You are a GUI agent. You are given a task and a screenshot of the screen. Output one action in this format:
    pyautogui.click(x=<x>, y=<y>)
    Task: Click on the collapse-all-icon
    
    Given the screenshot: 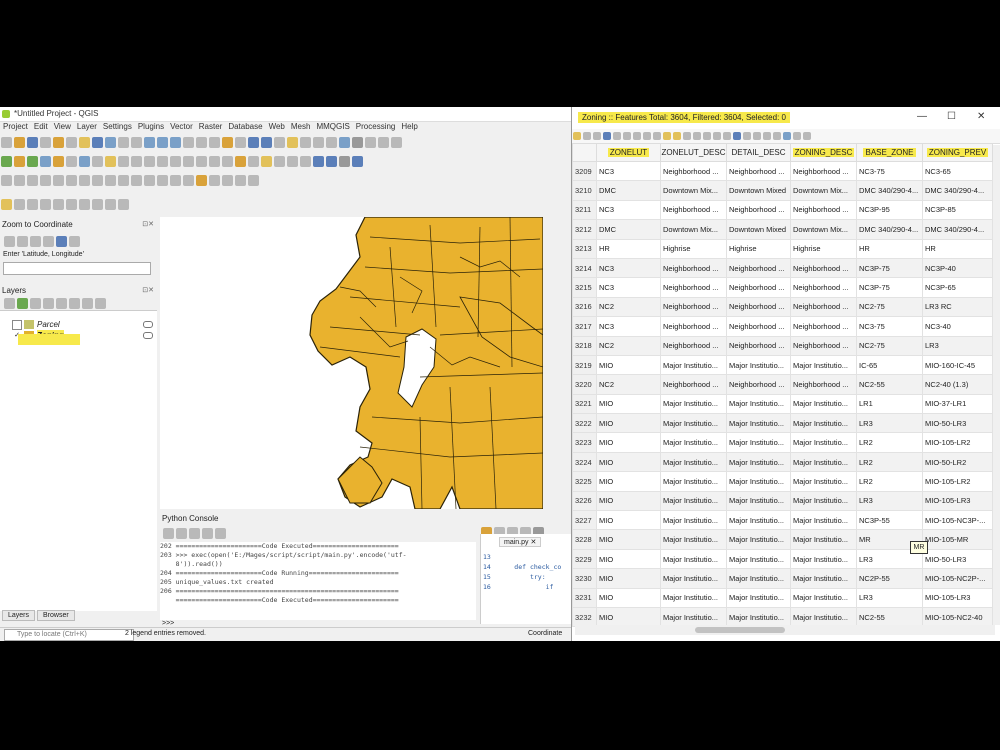 What is the action you would take?
    pyautogui.click(x=87, y=303)
    